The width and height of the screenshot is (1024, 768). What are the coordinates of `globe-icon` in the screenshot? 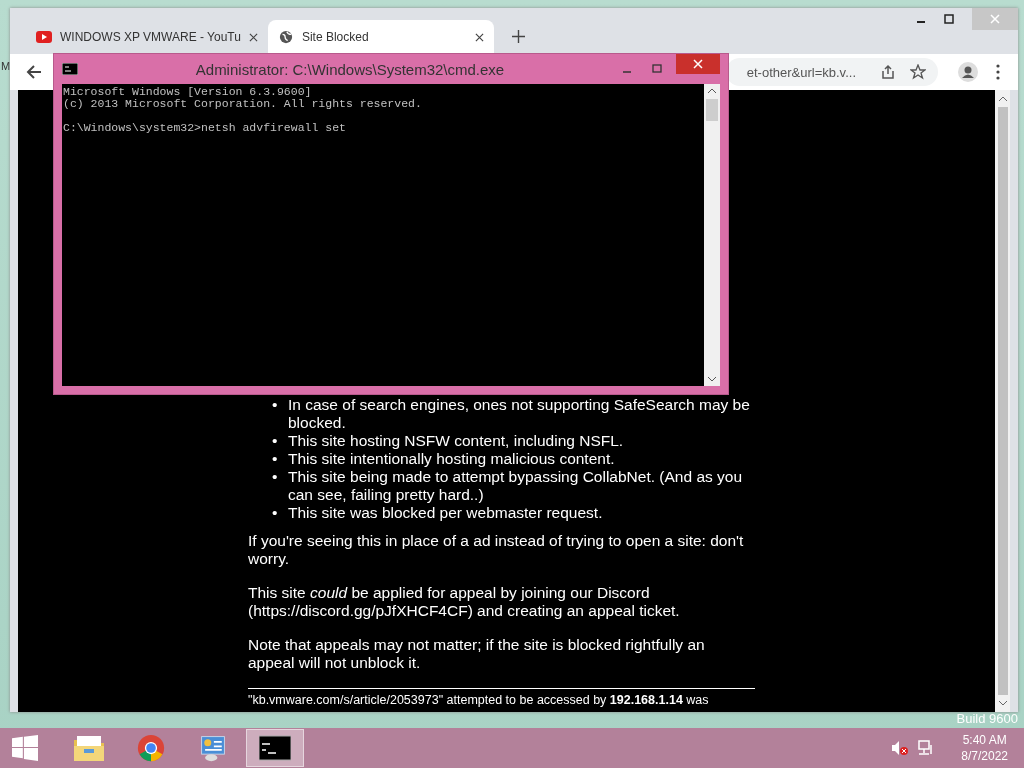 It's located at (285, 37).